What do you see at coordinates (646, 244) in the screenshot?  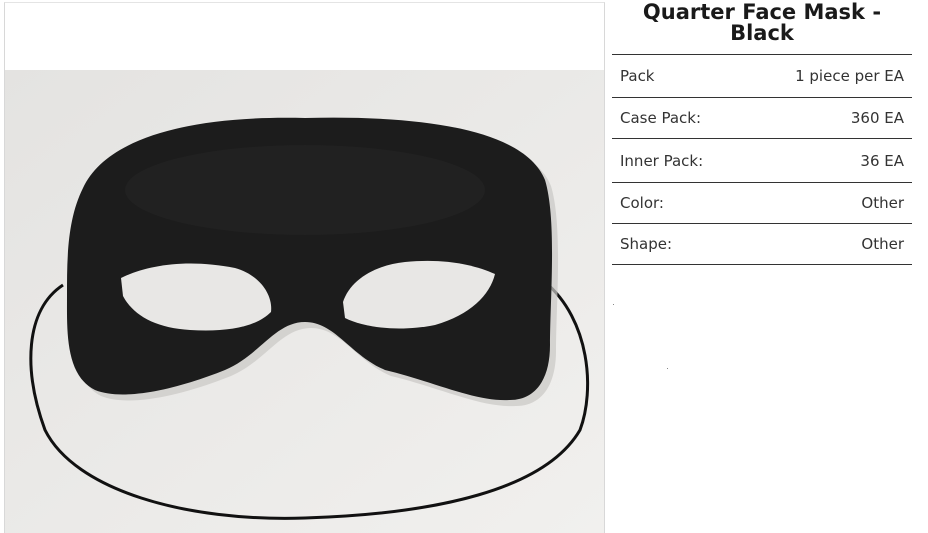 I see `spec-label: Shape:` at bounding box center [646, 244].